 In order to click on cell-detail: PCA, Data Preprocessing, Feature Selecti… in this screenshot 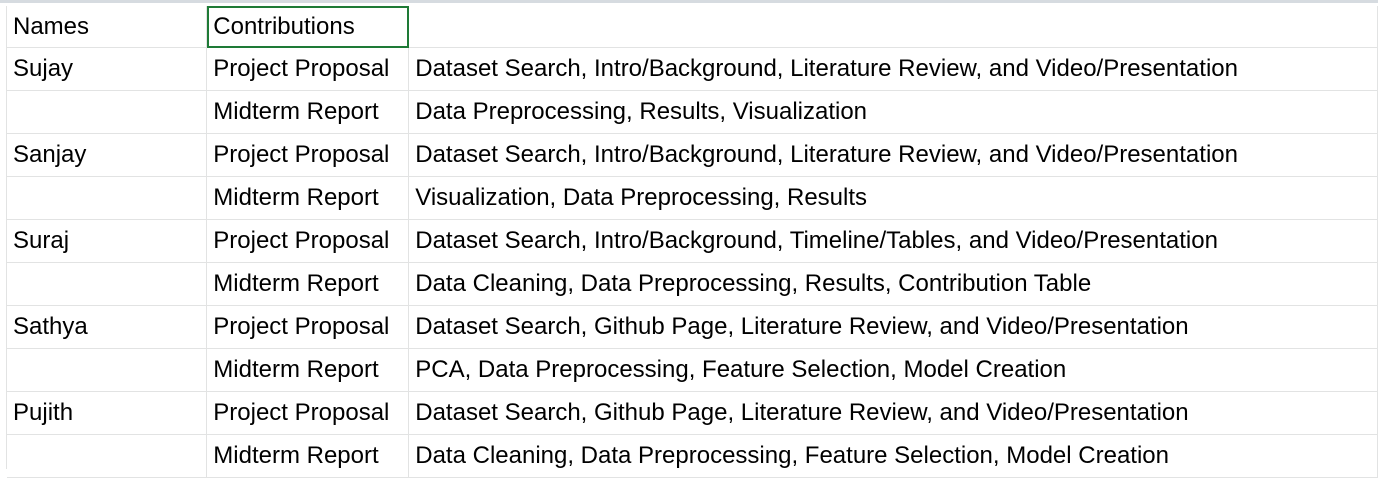, I will do `click(893, 370)`.